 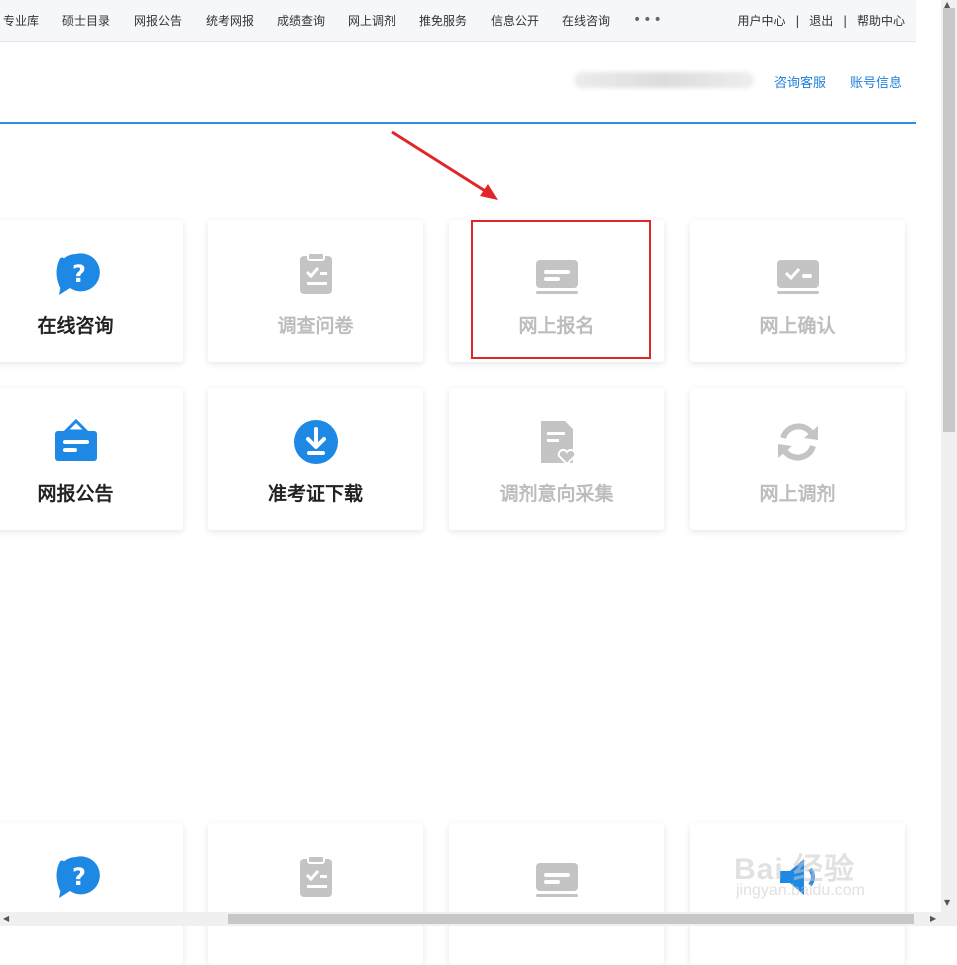 I want to click on scroll-right-arrow-icon: ▶, so click(x=933, y=918).